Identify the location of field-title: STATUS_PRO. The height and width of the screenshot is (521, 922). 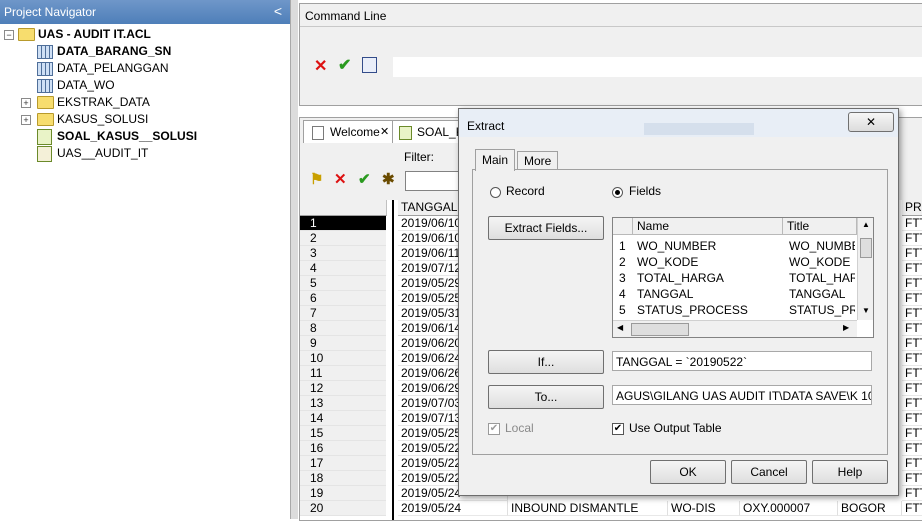
(822, 310).